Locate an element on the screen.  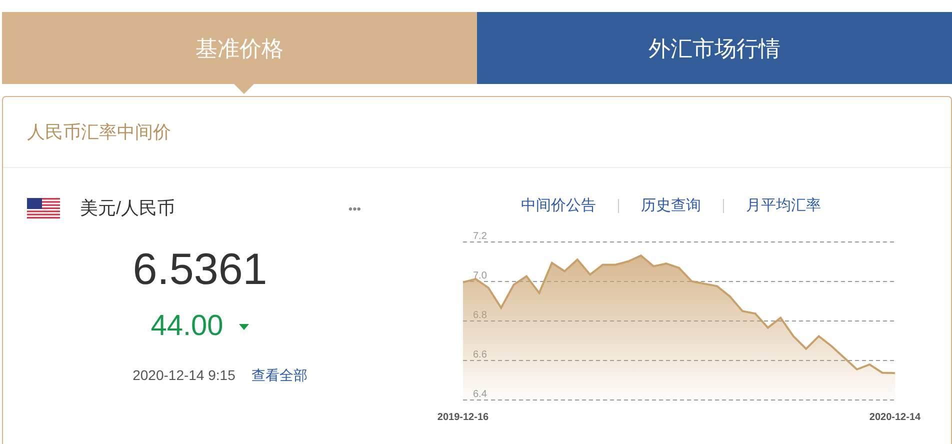
tab: 外汇市场行情 is located at coordinates (714, 48).